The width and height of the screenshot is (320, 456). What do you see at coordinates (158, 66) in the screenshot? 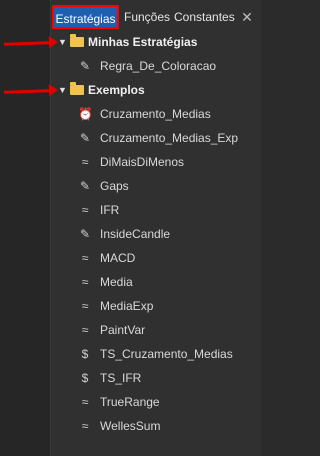
I see `item-label: Regra_De_Coloracao` at bounding box center [158, 66].